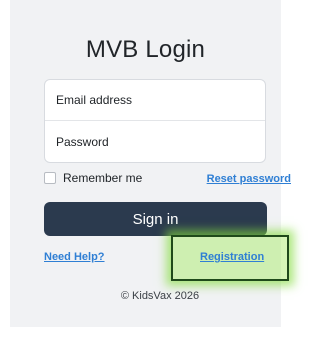 This screenshot has width=320, height=337. Describe the element at coordinates (94, 100) in the screenshot. I see `email-placeholder: Email address` at that location.